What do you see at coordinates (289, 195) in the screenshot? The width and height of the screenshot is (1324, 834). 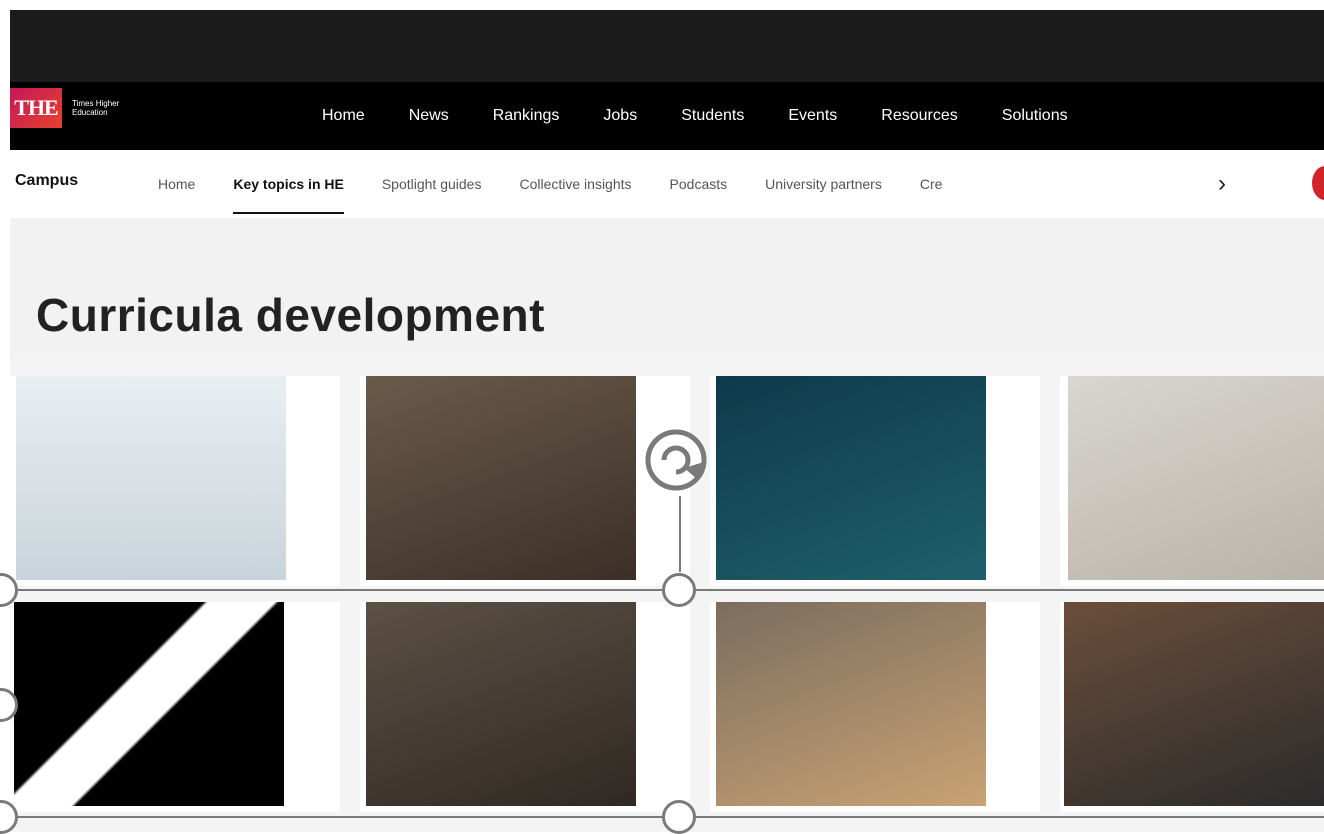 I see `subnav-key-topics: Key topics in HE` at bounding box center [289, 195].